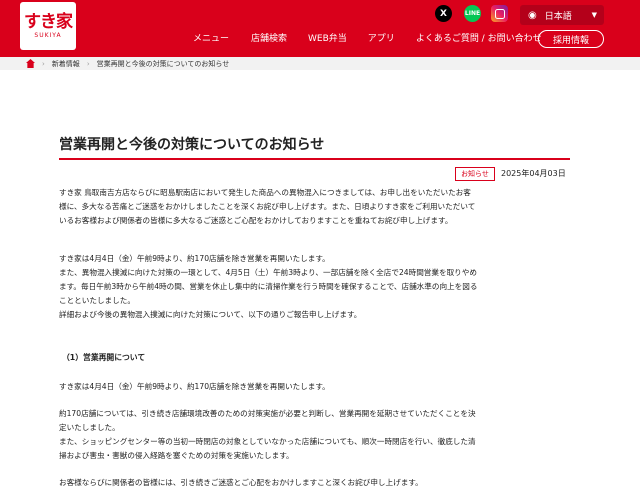  I want to click on language-label: 日本語, so click(558, 16).